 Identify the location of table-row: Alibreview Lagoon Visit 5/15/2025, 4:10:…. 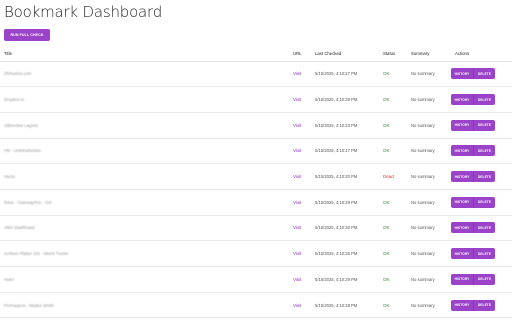
(256, 125).